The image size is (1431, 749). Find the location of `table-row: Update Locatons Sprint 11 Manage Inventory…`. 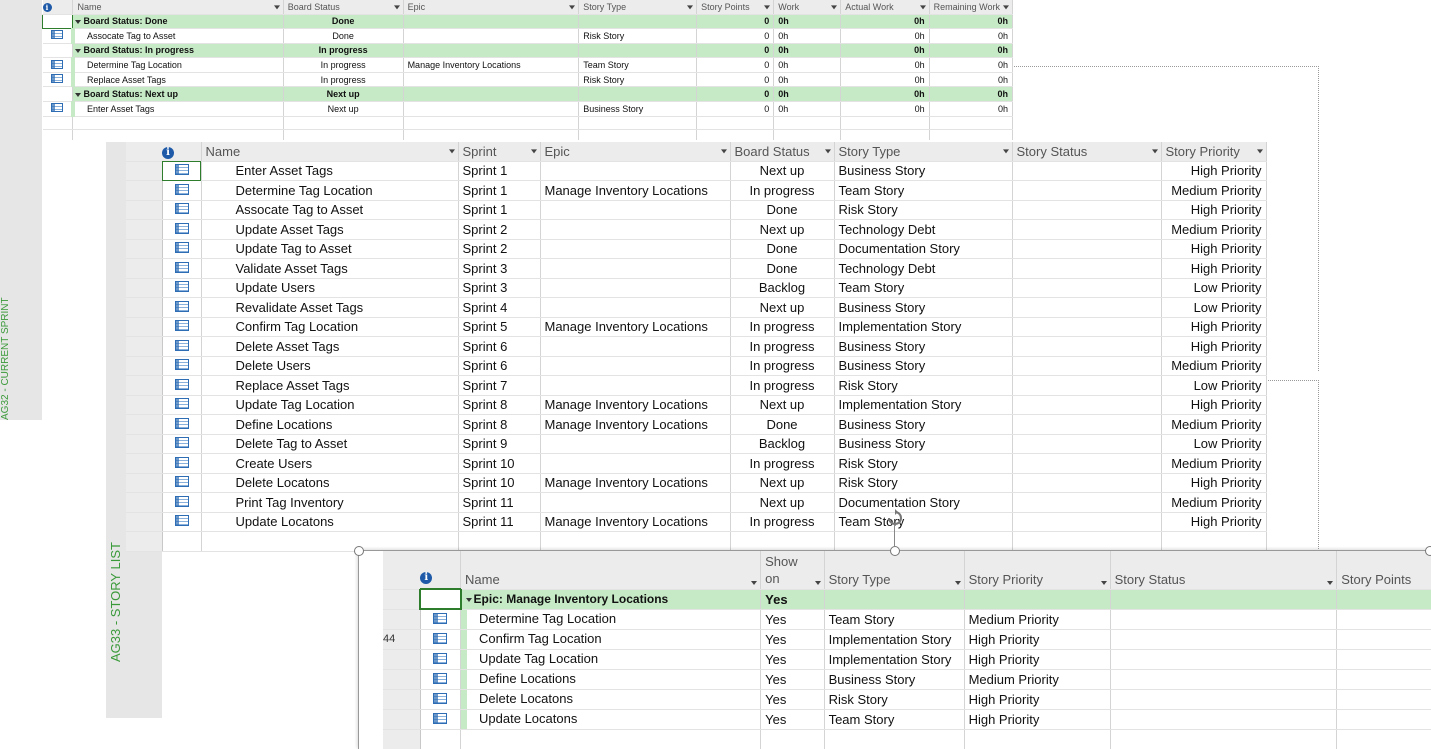

table-row: Update Locatons Sprint 11 Manage Inventory… is located at coordinates (696, 522).